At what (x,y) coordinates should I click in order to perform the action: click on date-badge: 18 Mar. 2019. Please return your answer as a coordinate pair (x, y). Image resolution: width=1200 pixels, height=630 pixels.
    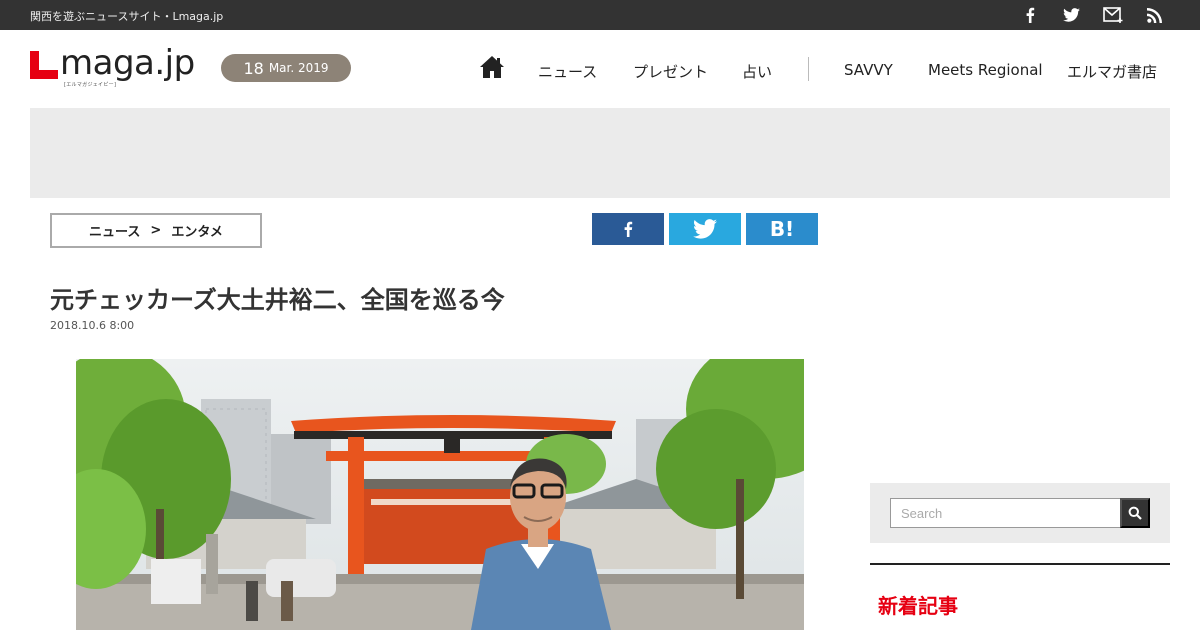
    Looking at the image, I should click on (286, 68).